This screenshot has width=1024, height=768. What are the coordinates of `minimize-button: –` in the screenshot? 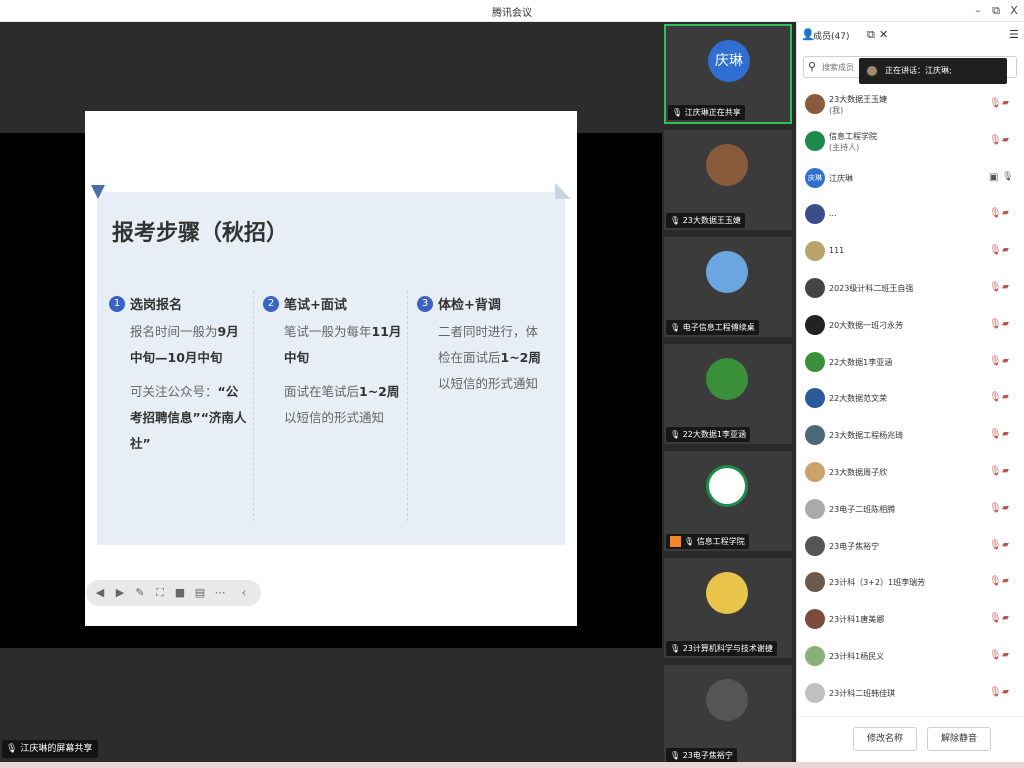 It's located at (978, 11).